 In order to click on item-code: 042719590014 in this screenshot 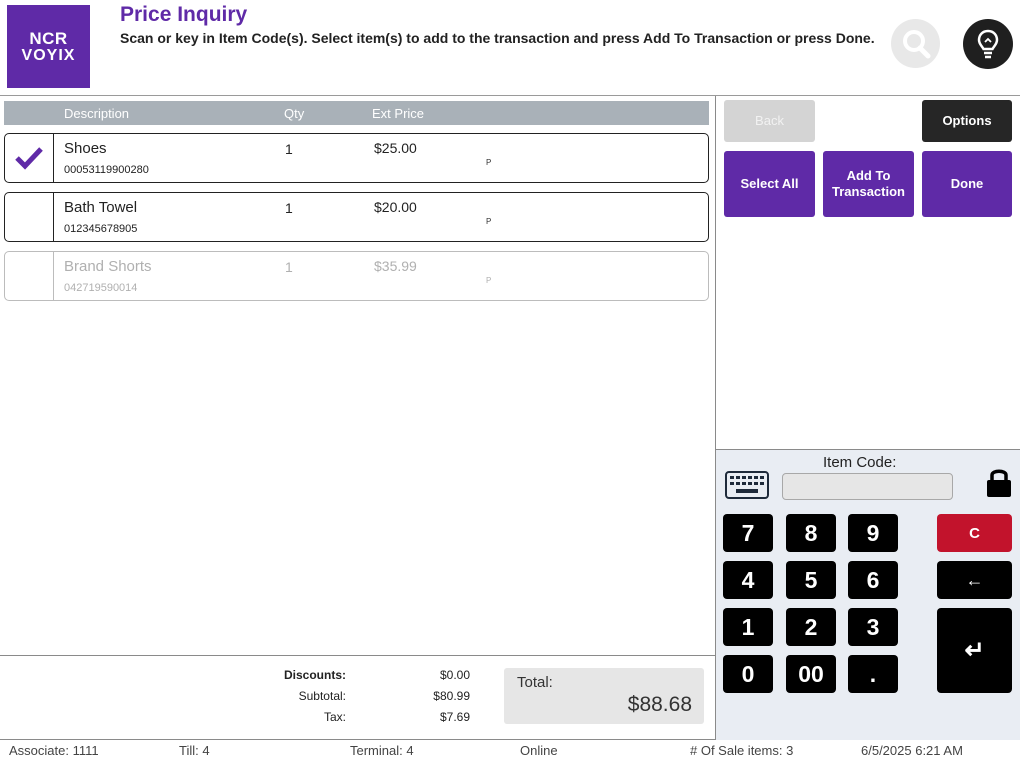, I will do `click(101, 288)`.